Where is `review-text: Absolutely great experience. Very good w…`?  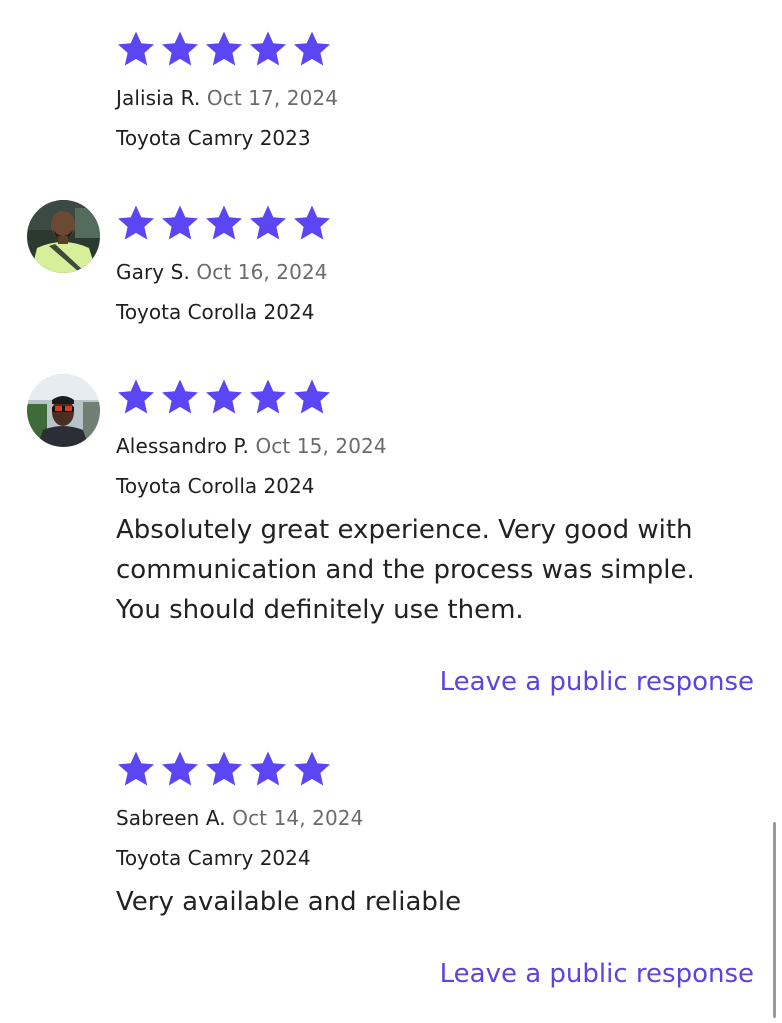 review-text: Absolutely great experience. Very good w… is located at coordinates (405, 570).